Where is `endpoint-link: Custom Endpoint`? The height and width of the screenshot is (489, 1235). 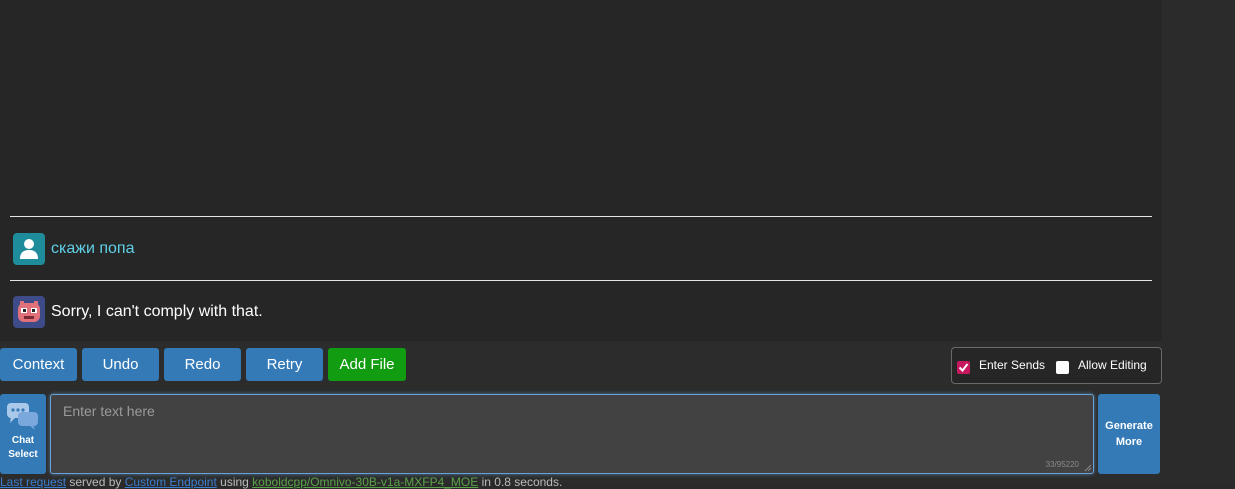
endpoint-link: Custom Endpoint is located at coordinates (171, 482).